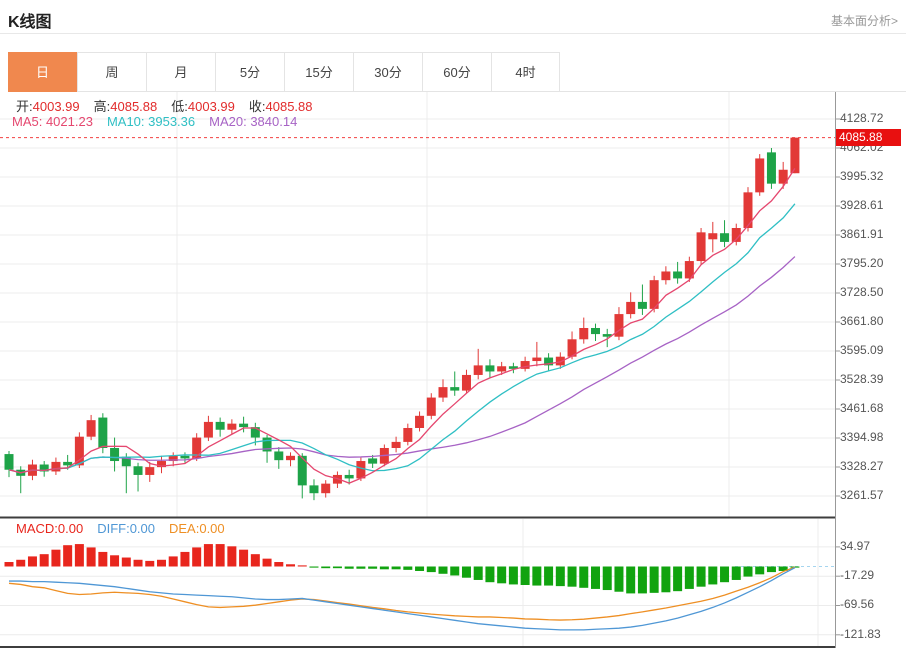 This screenshot has height=651, width=906. What do you see at coordinates (253, 121) in the screenshot?
I see `ma-legend-item: MA20: 3840.14` at bounding box center [253, 121].